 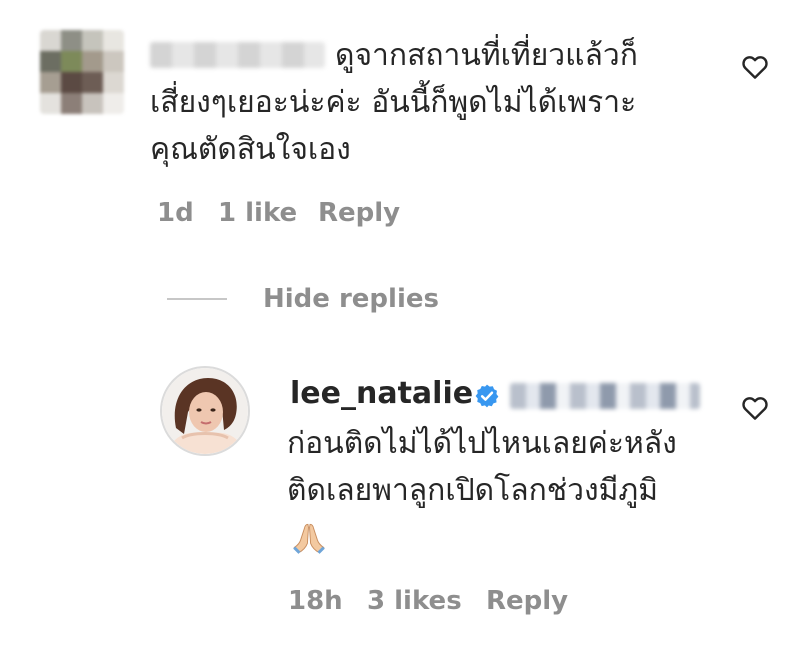 I want to click on hide-replies-button: Hide replies, so click(x=351, y=299).